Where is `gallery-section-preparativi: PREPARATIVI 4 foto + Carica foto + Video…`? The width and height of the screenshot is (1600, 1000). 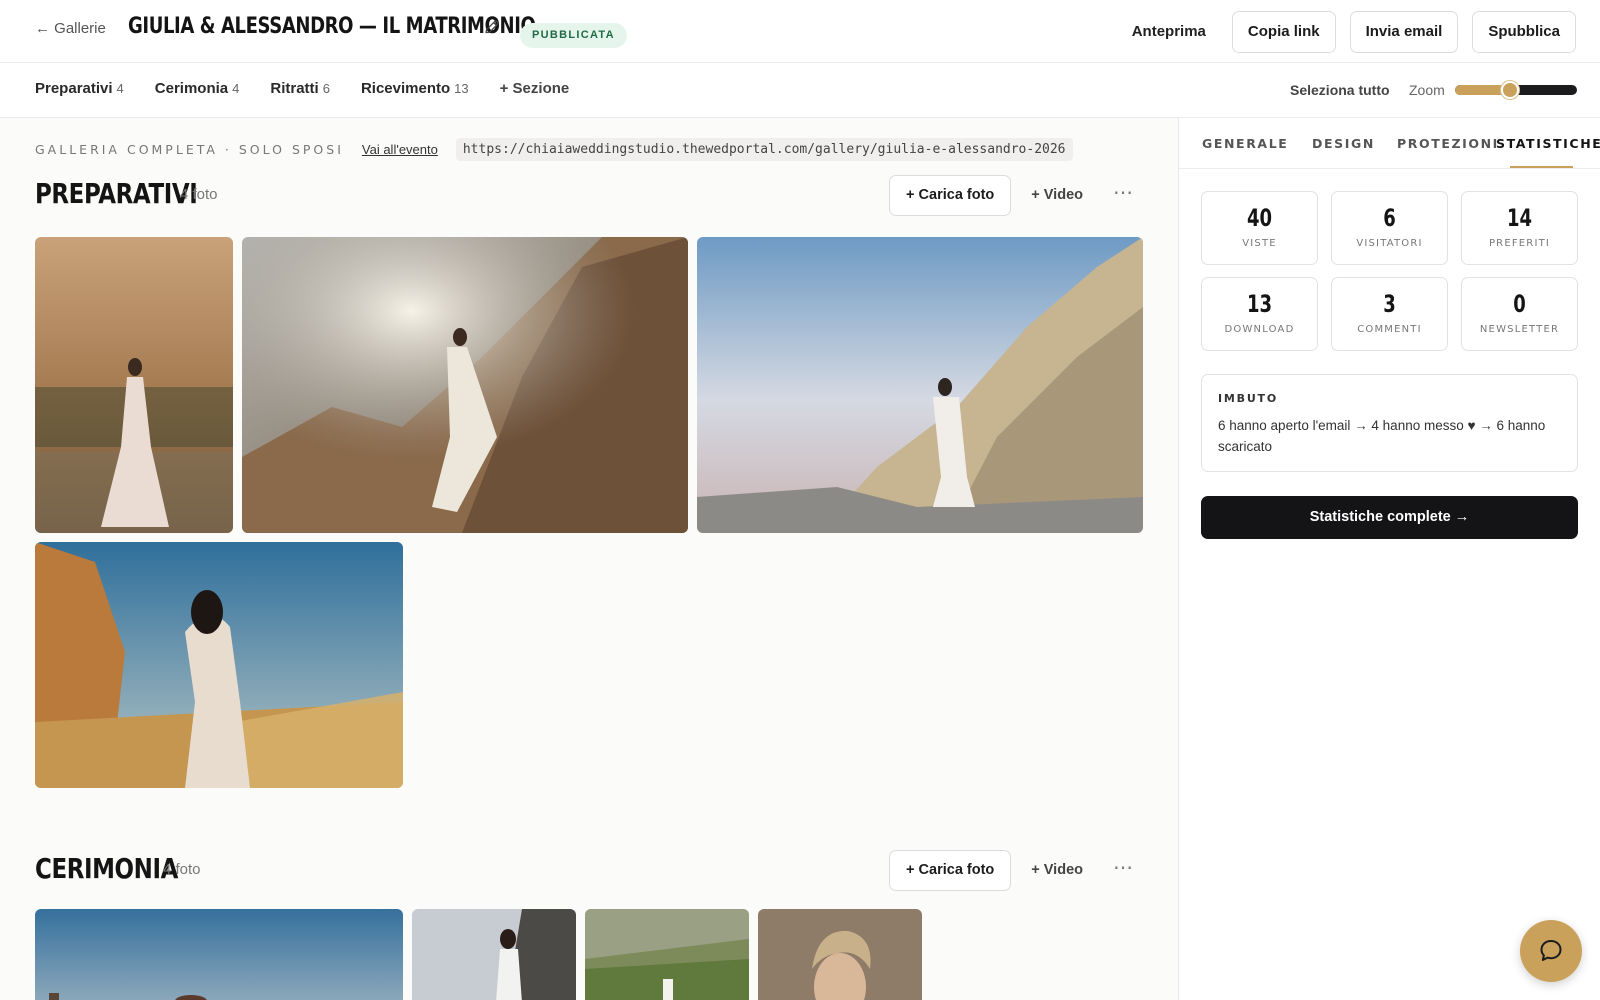
gallery-section-preparativi: PREPARATIVI 4 foto + Carica foto + Video… is located at coordinates (589, 196).